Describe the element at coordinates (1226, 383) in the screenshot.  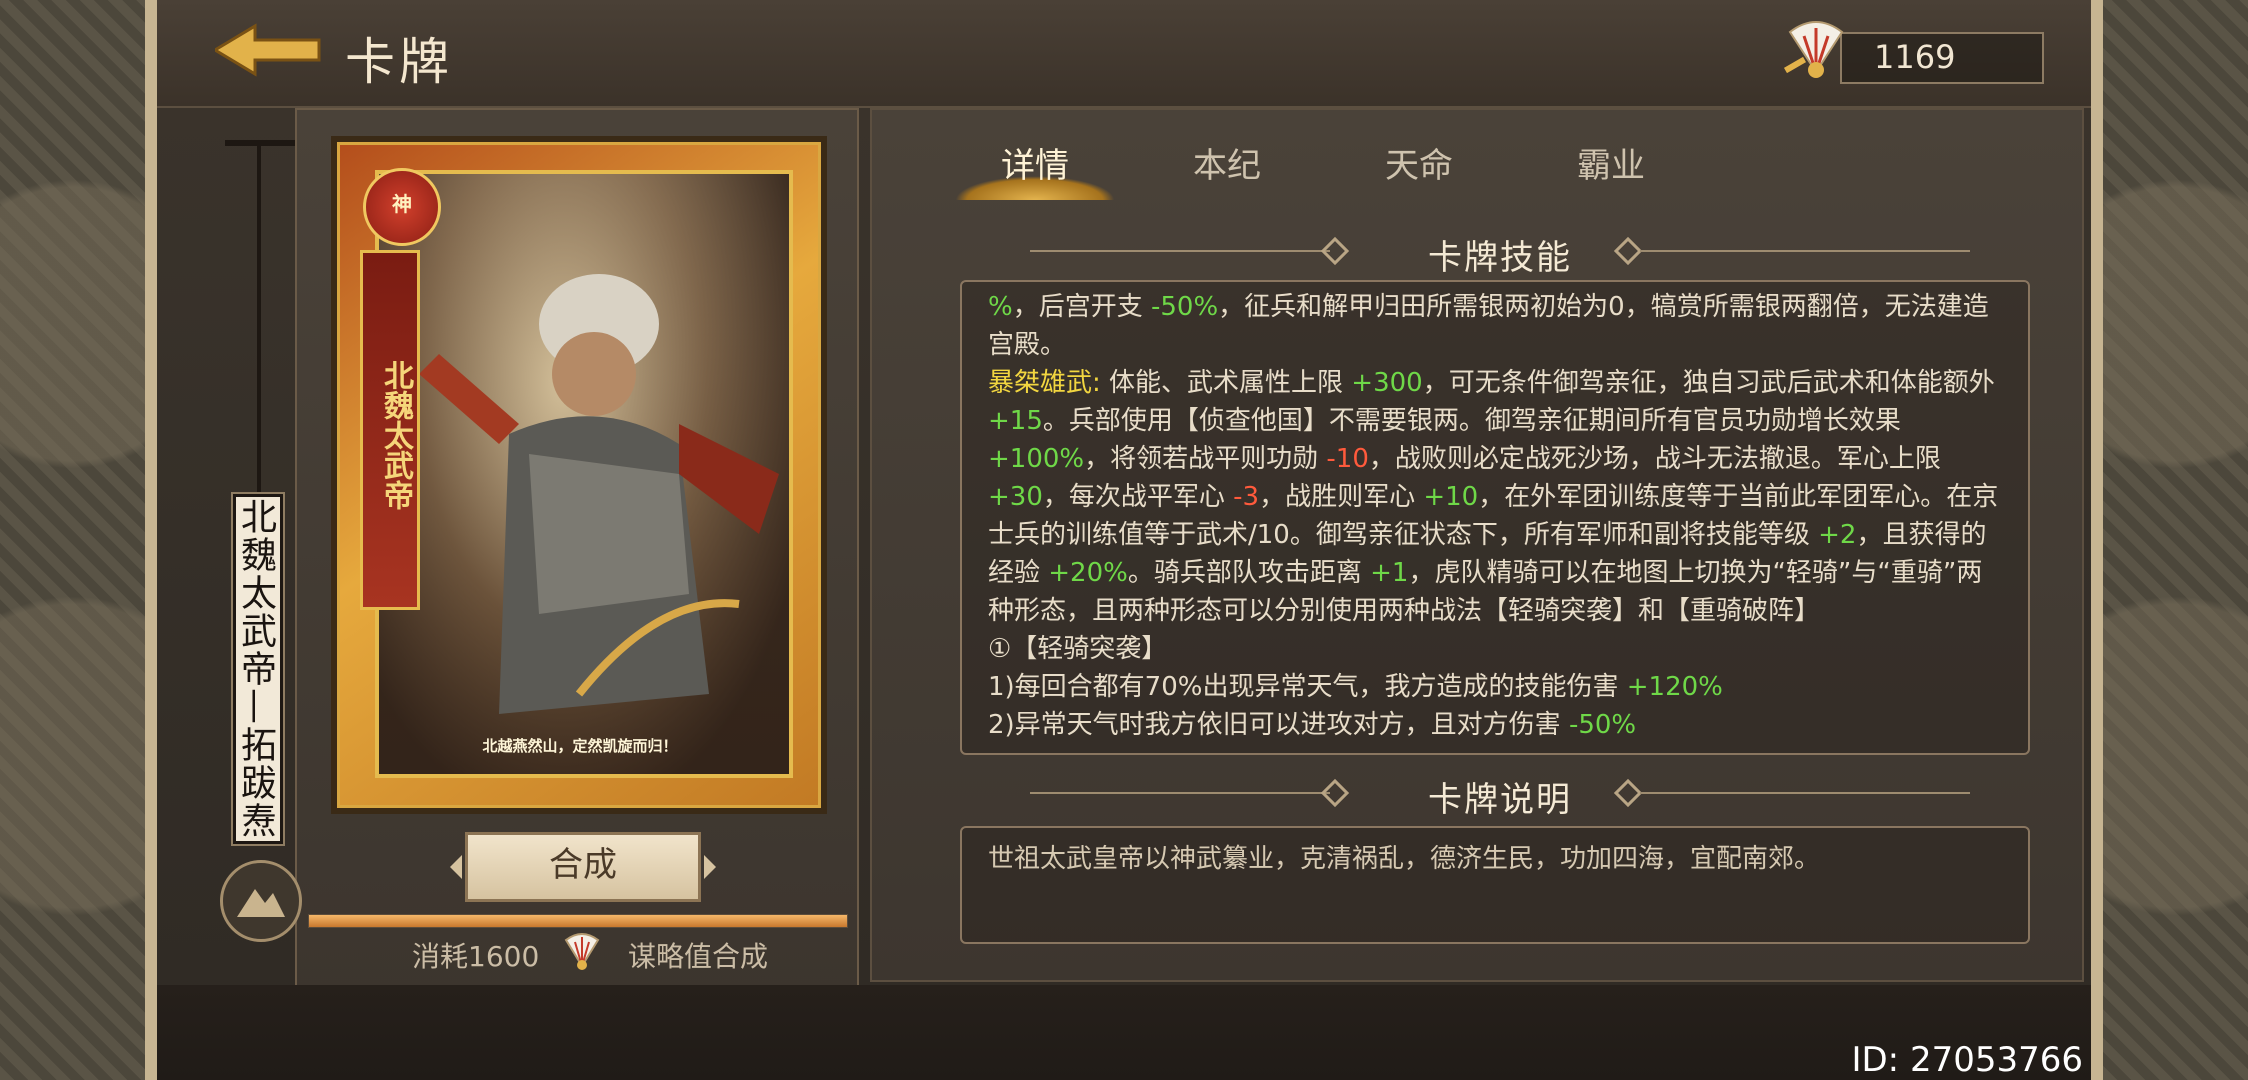
I see `skill-text-segment: 体能、武术属性上限` at that location.